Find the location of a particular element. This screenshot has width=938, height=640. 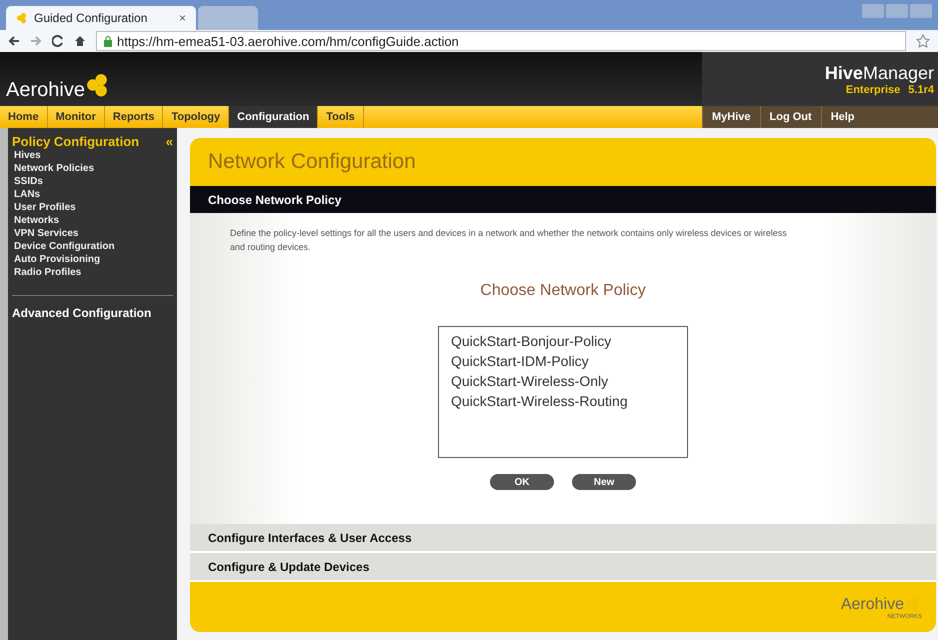

sidebar-item: SSIDs is located at coordinates (92, 181).